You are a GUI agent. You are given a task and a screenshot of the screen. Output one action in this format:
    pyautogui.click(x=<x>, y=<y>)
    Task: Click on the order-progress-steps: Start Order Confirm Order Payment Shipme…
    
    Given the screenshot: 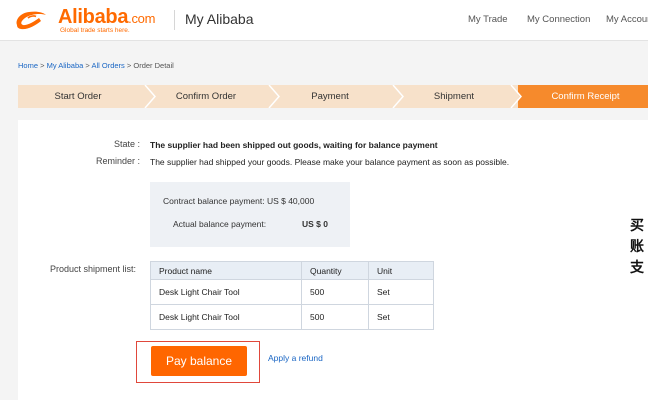 What is the action you would take?
    pyautogui.click(x=333, y=96)
    